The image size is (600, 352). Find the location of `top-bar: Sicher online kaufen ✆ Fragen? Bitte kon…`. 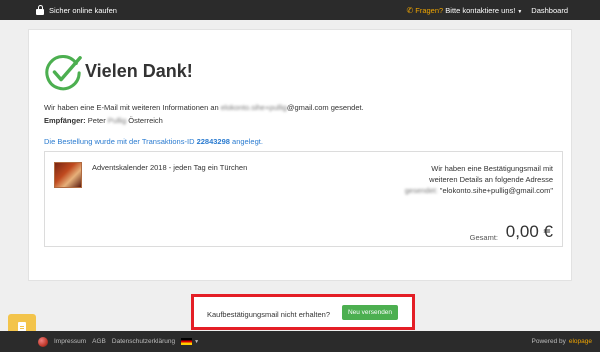

top-bar: Sicher online kaufen ✆ Fragen? Bitte kon… is located at coordinates (300, 10).